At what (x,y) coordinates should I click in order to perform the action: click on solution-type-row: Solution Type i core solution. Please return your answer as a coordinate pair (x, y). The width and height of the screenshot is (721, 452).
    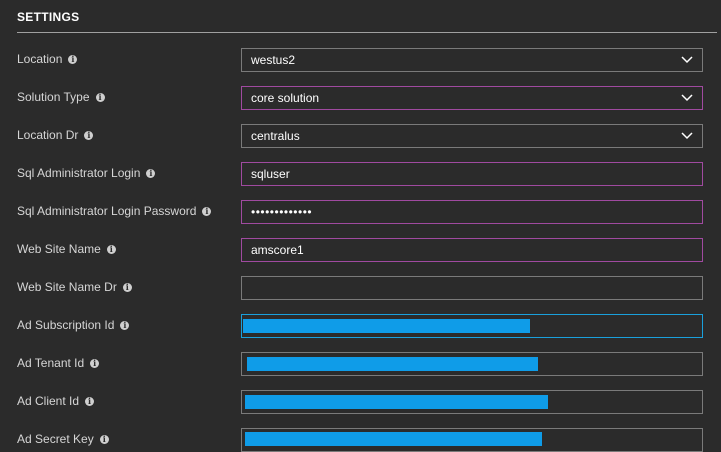
    Looking at the image, I should click on (360, 98).